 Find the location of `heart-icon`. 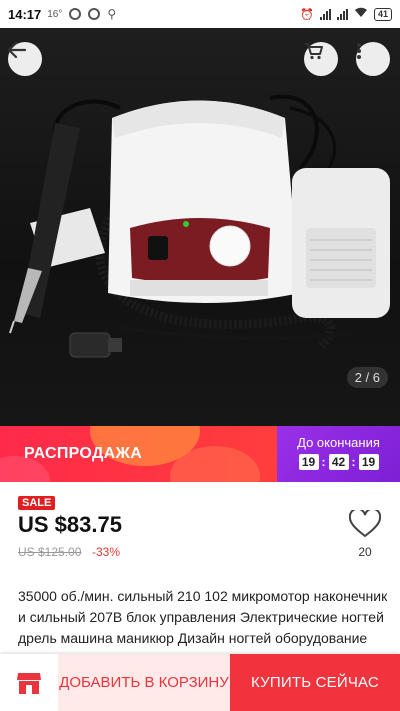

heart-icon is located at coordinates (365, 522).